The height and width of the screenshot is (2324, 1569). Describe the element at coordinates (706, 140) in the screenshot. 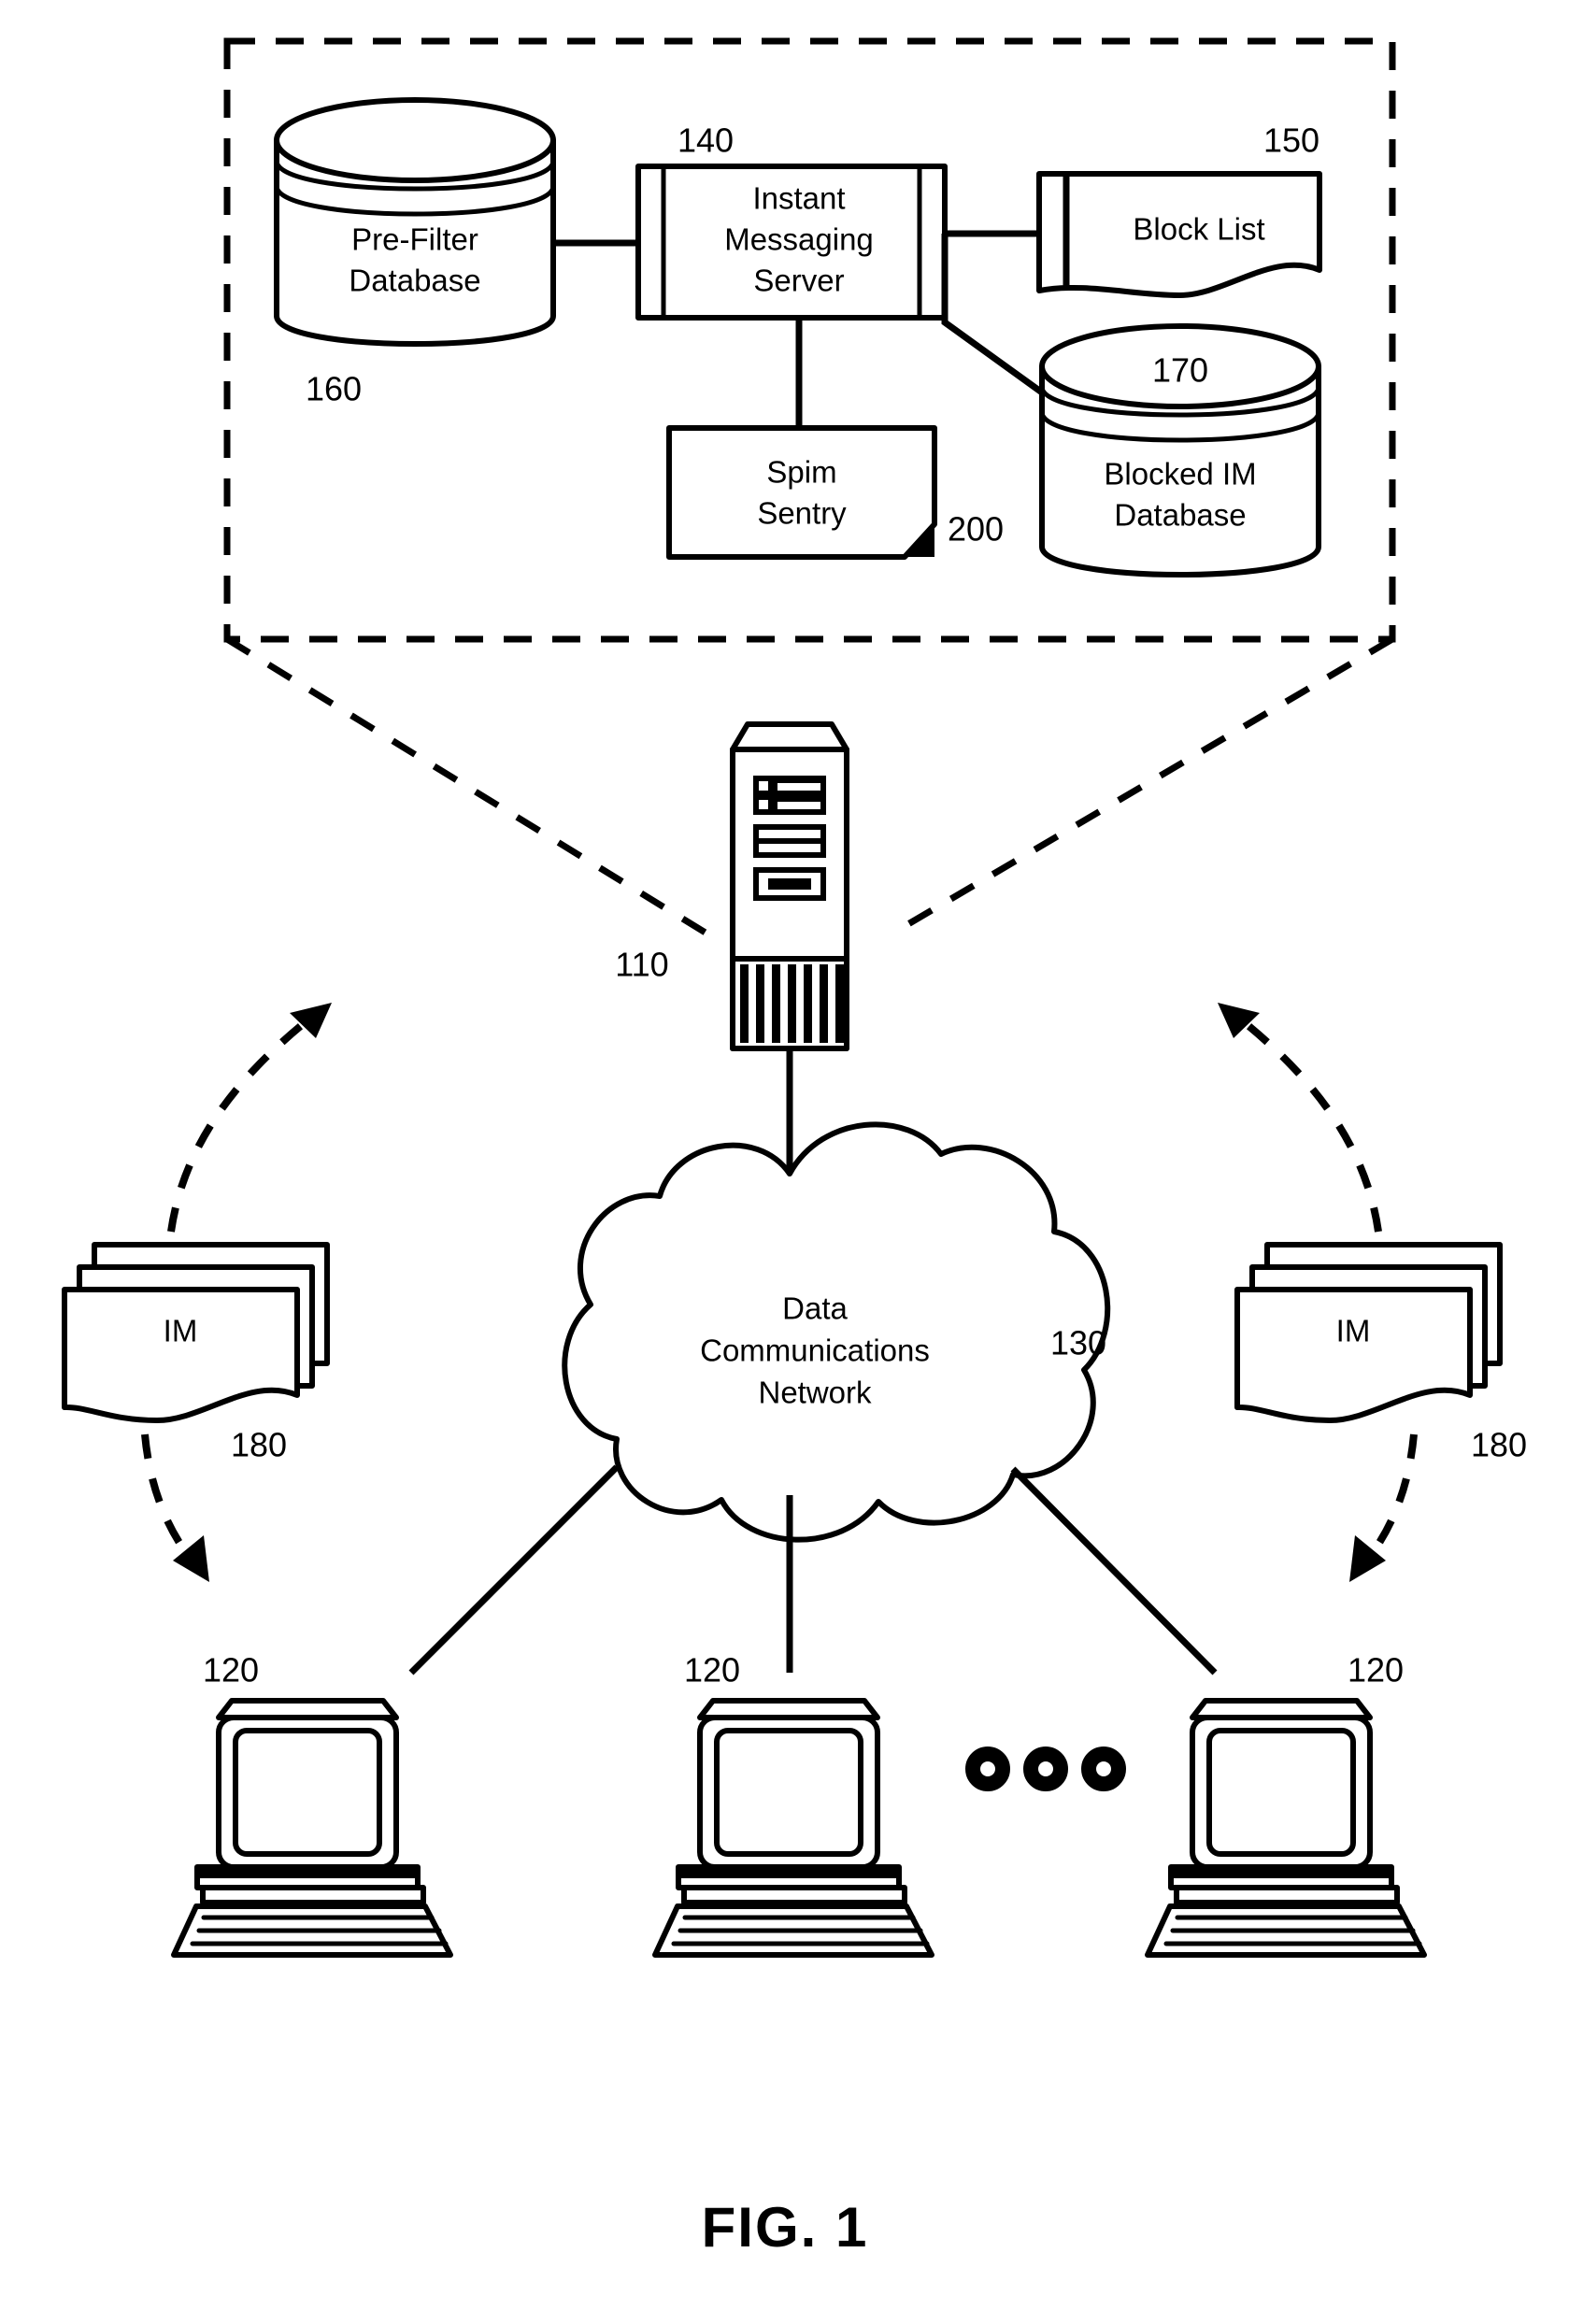

I see `ref-140: 140` at that location.